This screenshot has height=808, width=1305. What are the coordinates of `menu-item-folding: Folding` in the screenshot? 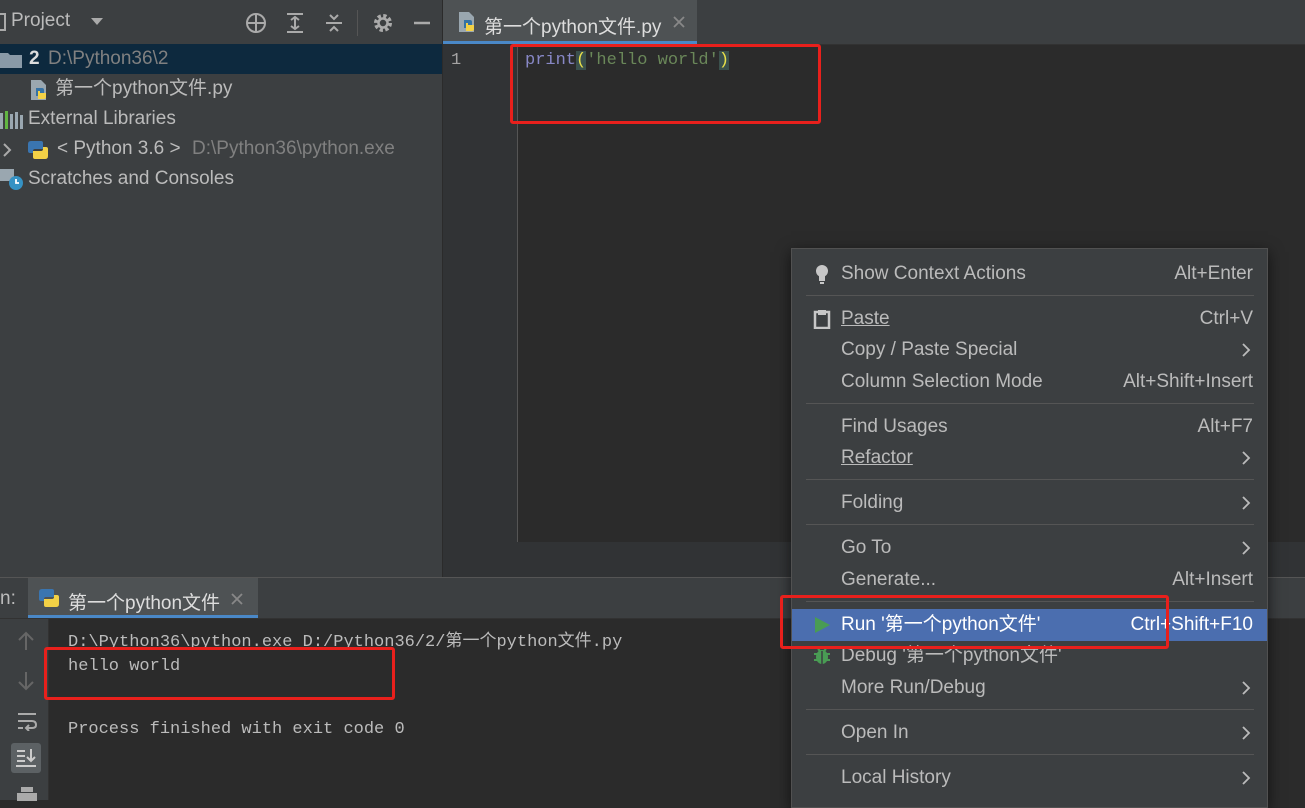 It's located at (1029, 503).